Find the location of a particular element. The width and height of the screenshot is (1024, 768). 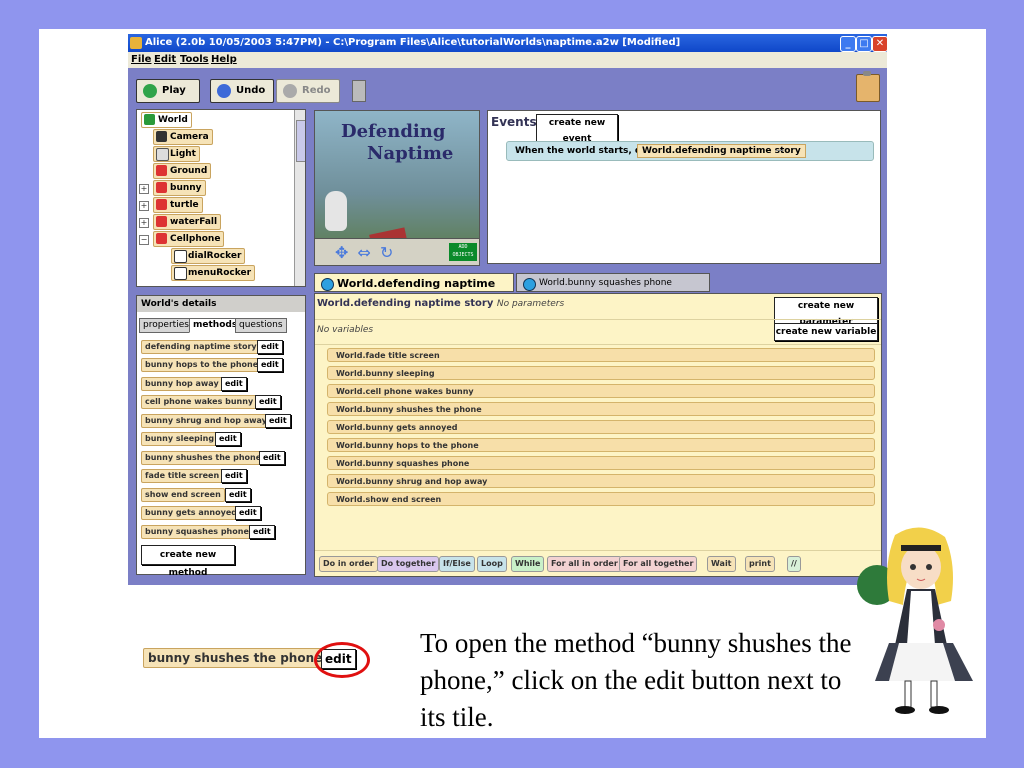

expand-waterfall-icon: + is located at coordinates (144, 223).